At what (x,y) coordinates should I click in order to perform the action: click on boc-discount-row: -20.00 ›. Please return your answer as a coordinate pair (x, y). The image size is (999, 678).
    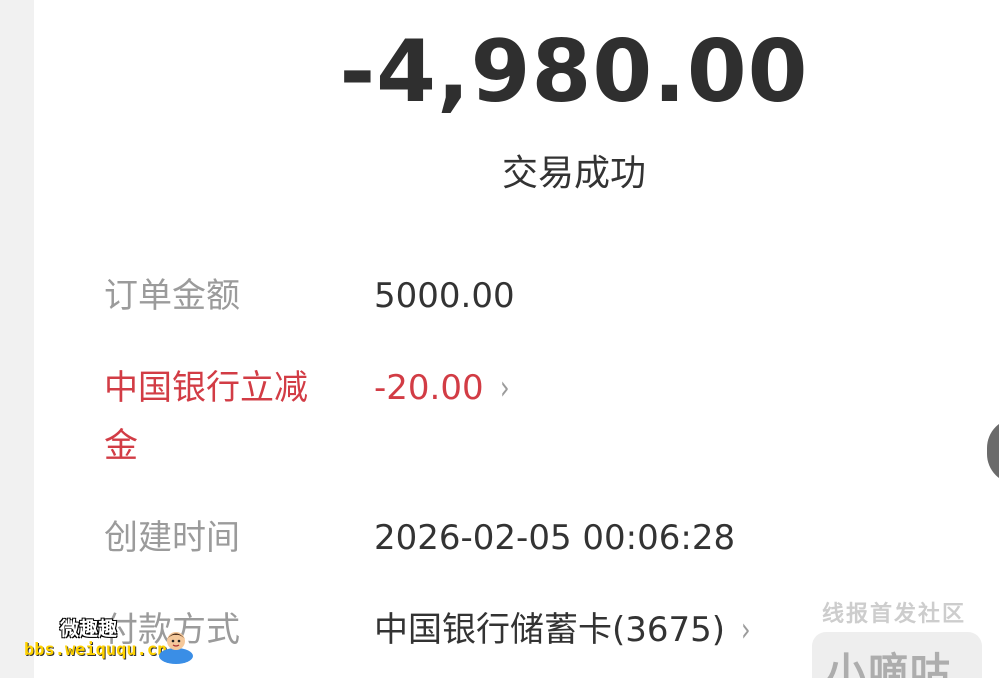
    Looking at the image, I should click on (442, 388).